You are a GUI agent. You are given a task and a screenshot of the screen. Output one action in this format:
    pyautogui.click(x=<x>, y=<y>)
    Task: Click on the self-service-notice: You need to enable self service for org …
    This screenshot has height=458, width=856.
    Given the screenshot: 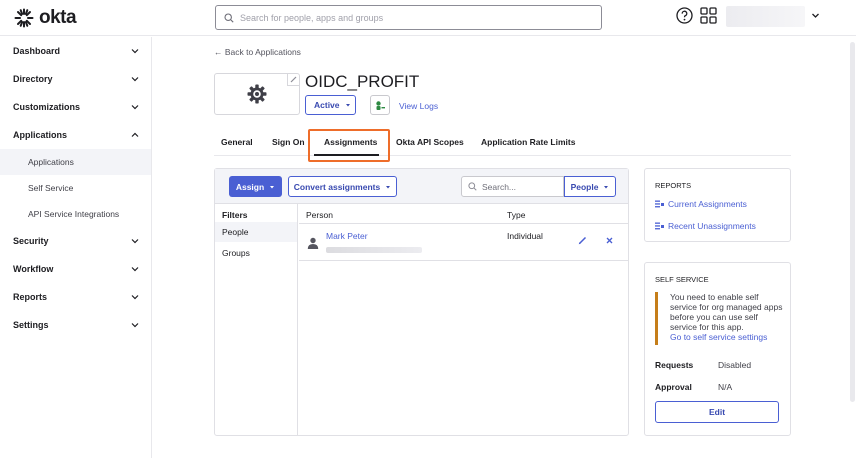 What is the action you would take?
    pyautogui.click(x=719, y=318)
    